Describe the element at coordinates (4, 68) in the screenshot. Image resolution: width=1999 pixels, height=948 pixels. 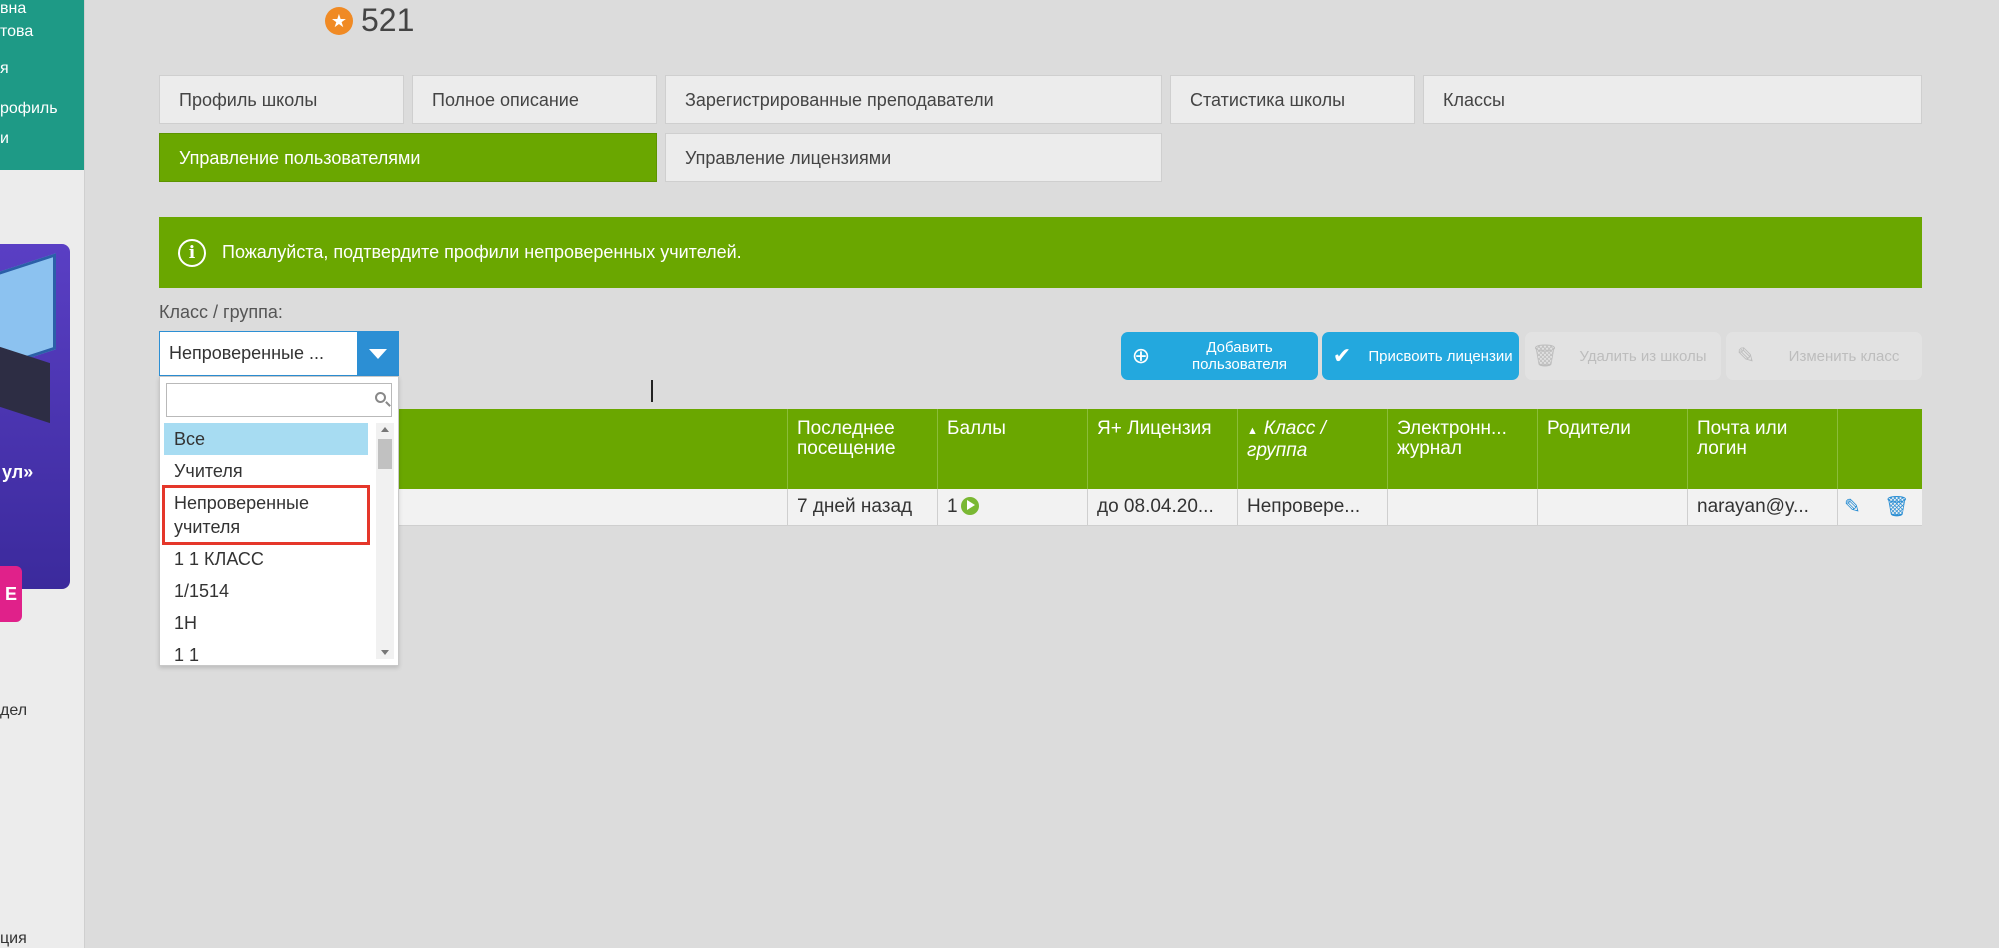
I see `sidebar-text-line: я` at that location.